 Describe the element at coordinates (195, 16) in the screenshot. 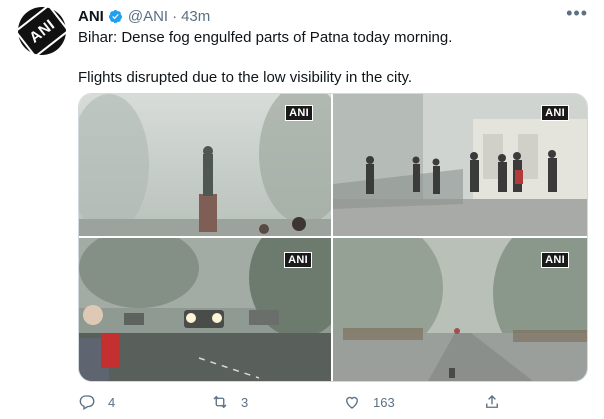

I see `timestamp: 43m` at that location.